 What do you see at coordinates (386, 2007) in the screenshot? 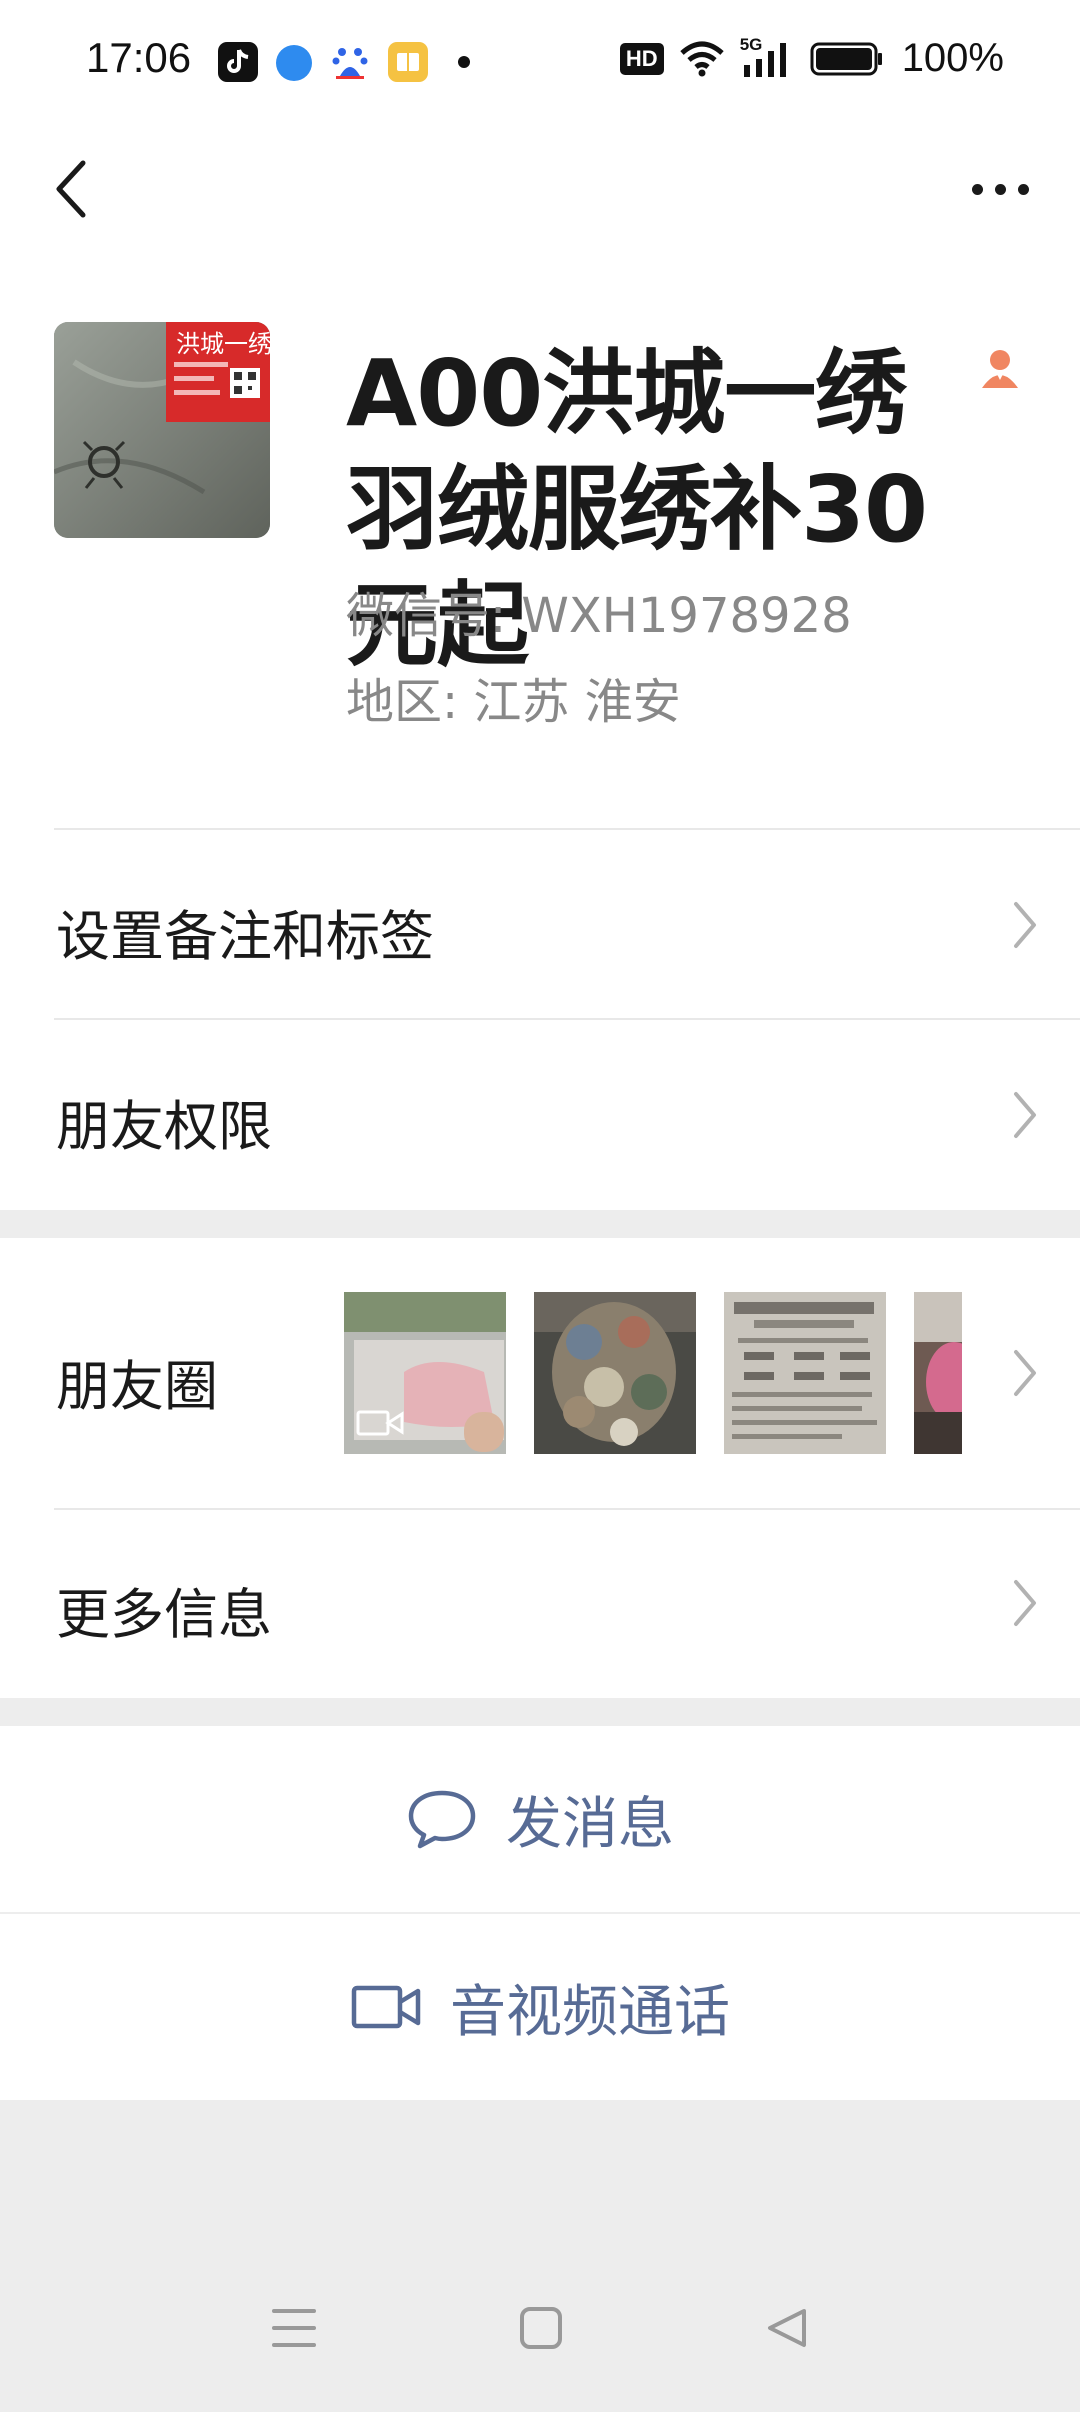
I see `video-camera-icon` at bounding box center [386, 2007].